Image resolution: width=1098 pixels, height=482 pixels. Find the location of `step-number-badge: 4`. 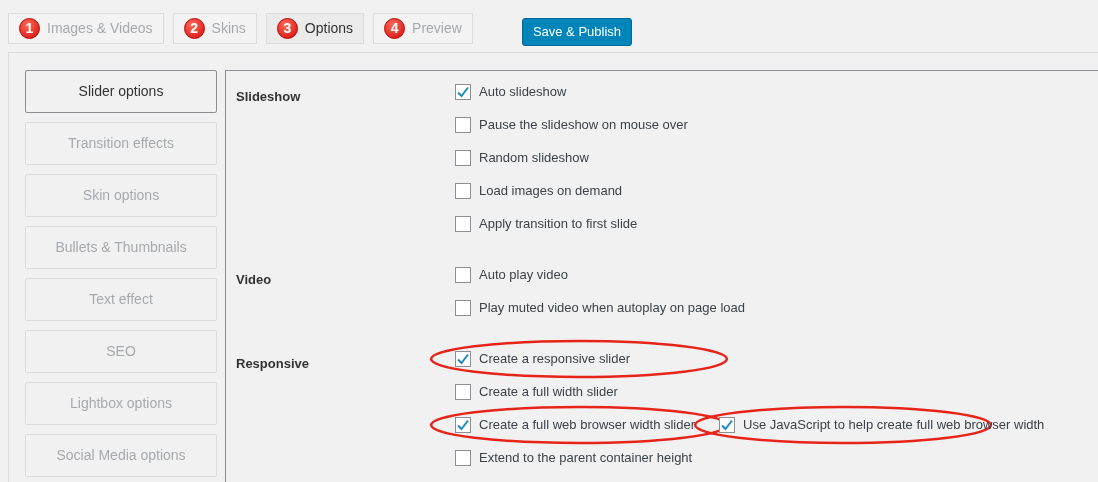

step-number-badge: 4 is located at coordinates (395, 28).